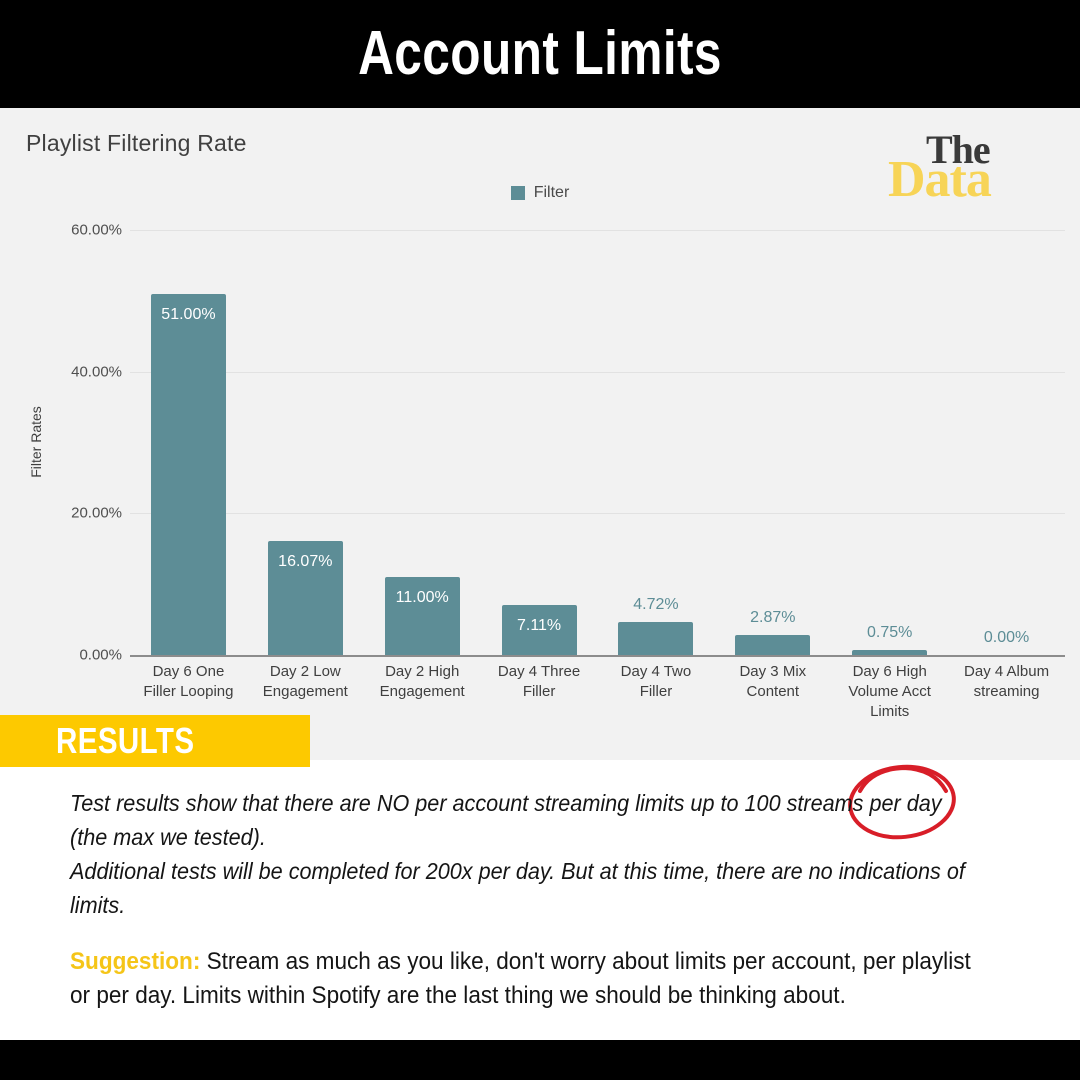 The image size is (1080, 1080). Describe the element at coordinates (305, 562) in the screenshot. I see `bar-value-label: 16.07%` at that location.